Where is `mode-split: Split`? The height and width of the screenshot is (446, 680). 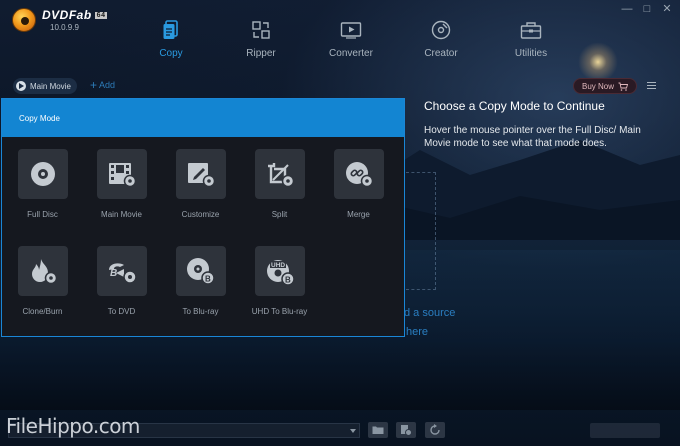
mode-split: Split is located at coordinates (279, 189).